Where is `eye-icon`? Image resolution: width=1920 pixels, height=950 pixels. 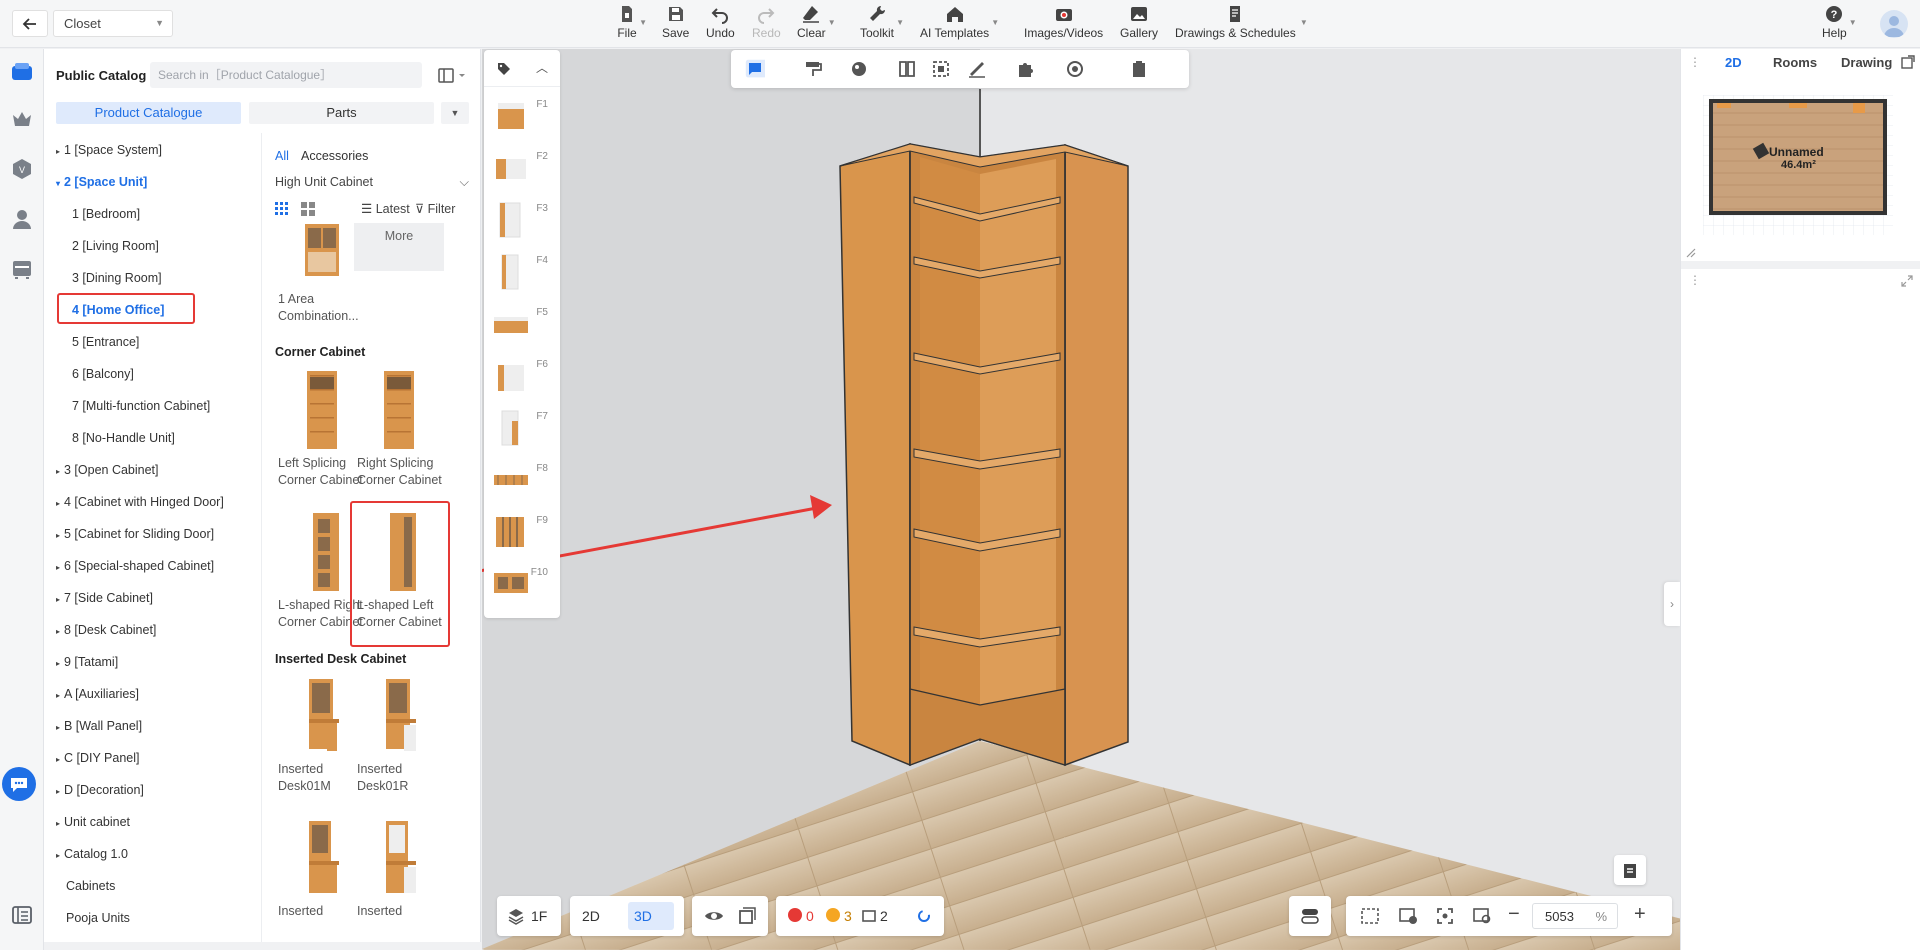 eye-icon is located at coordinates (714, 916).